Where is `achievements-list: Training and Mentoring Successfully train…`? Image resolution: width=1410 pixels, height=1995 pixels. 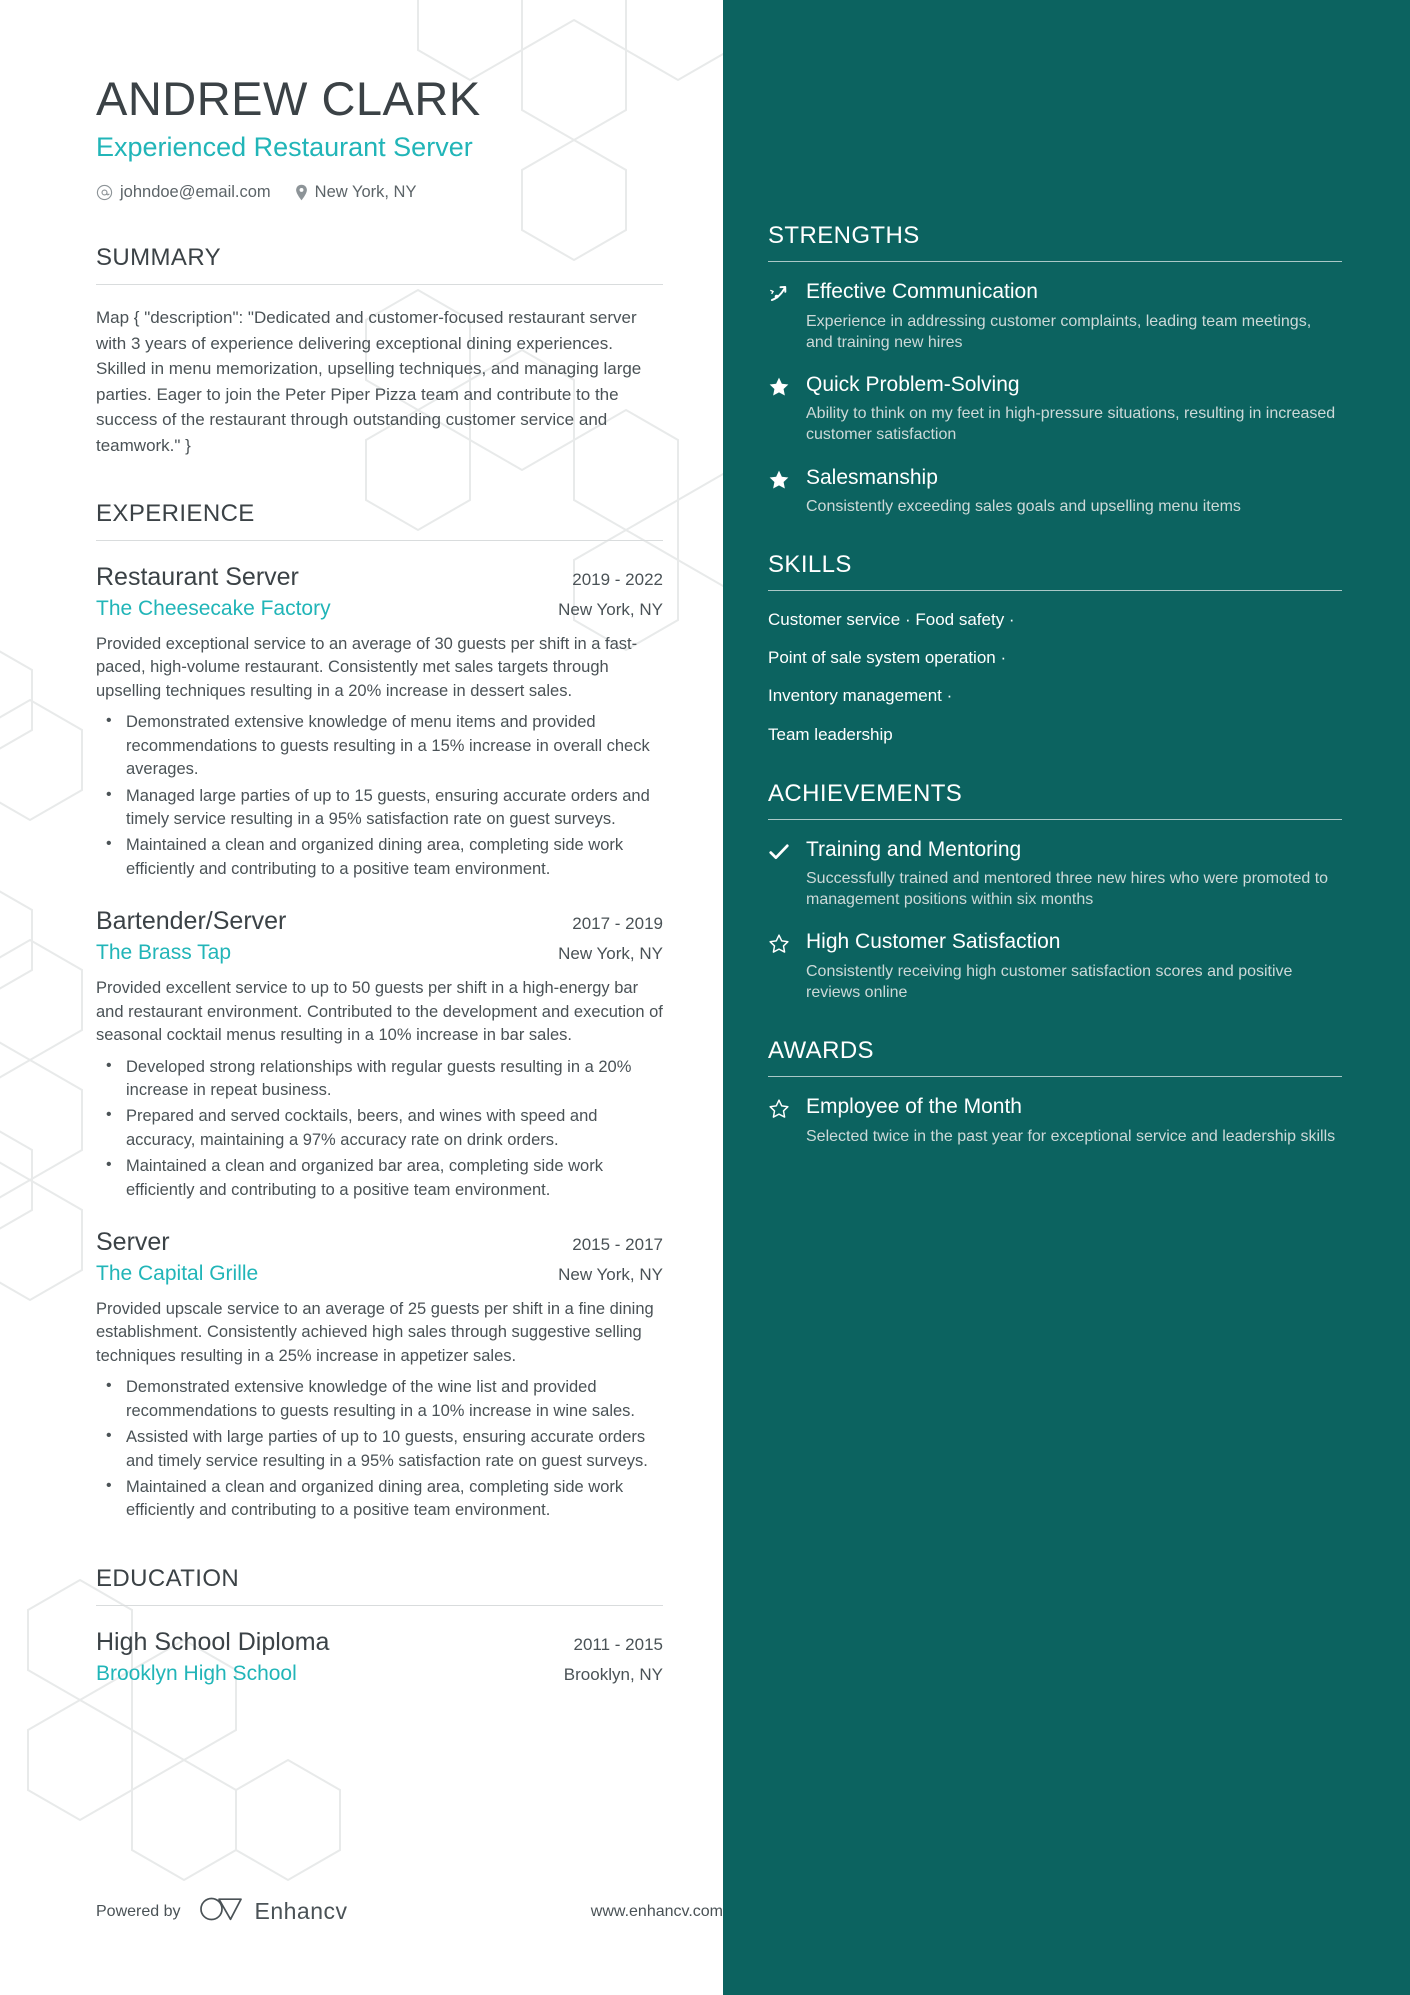
achievements-list: Training and Mentoring Successfully train… is located at coordinates (1055, 921).